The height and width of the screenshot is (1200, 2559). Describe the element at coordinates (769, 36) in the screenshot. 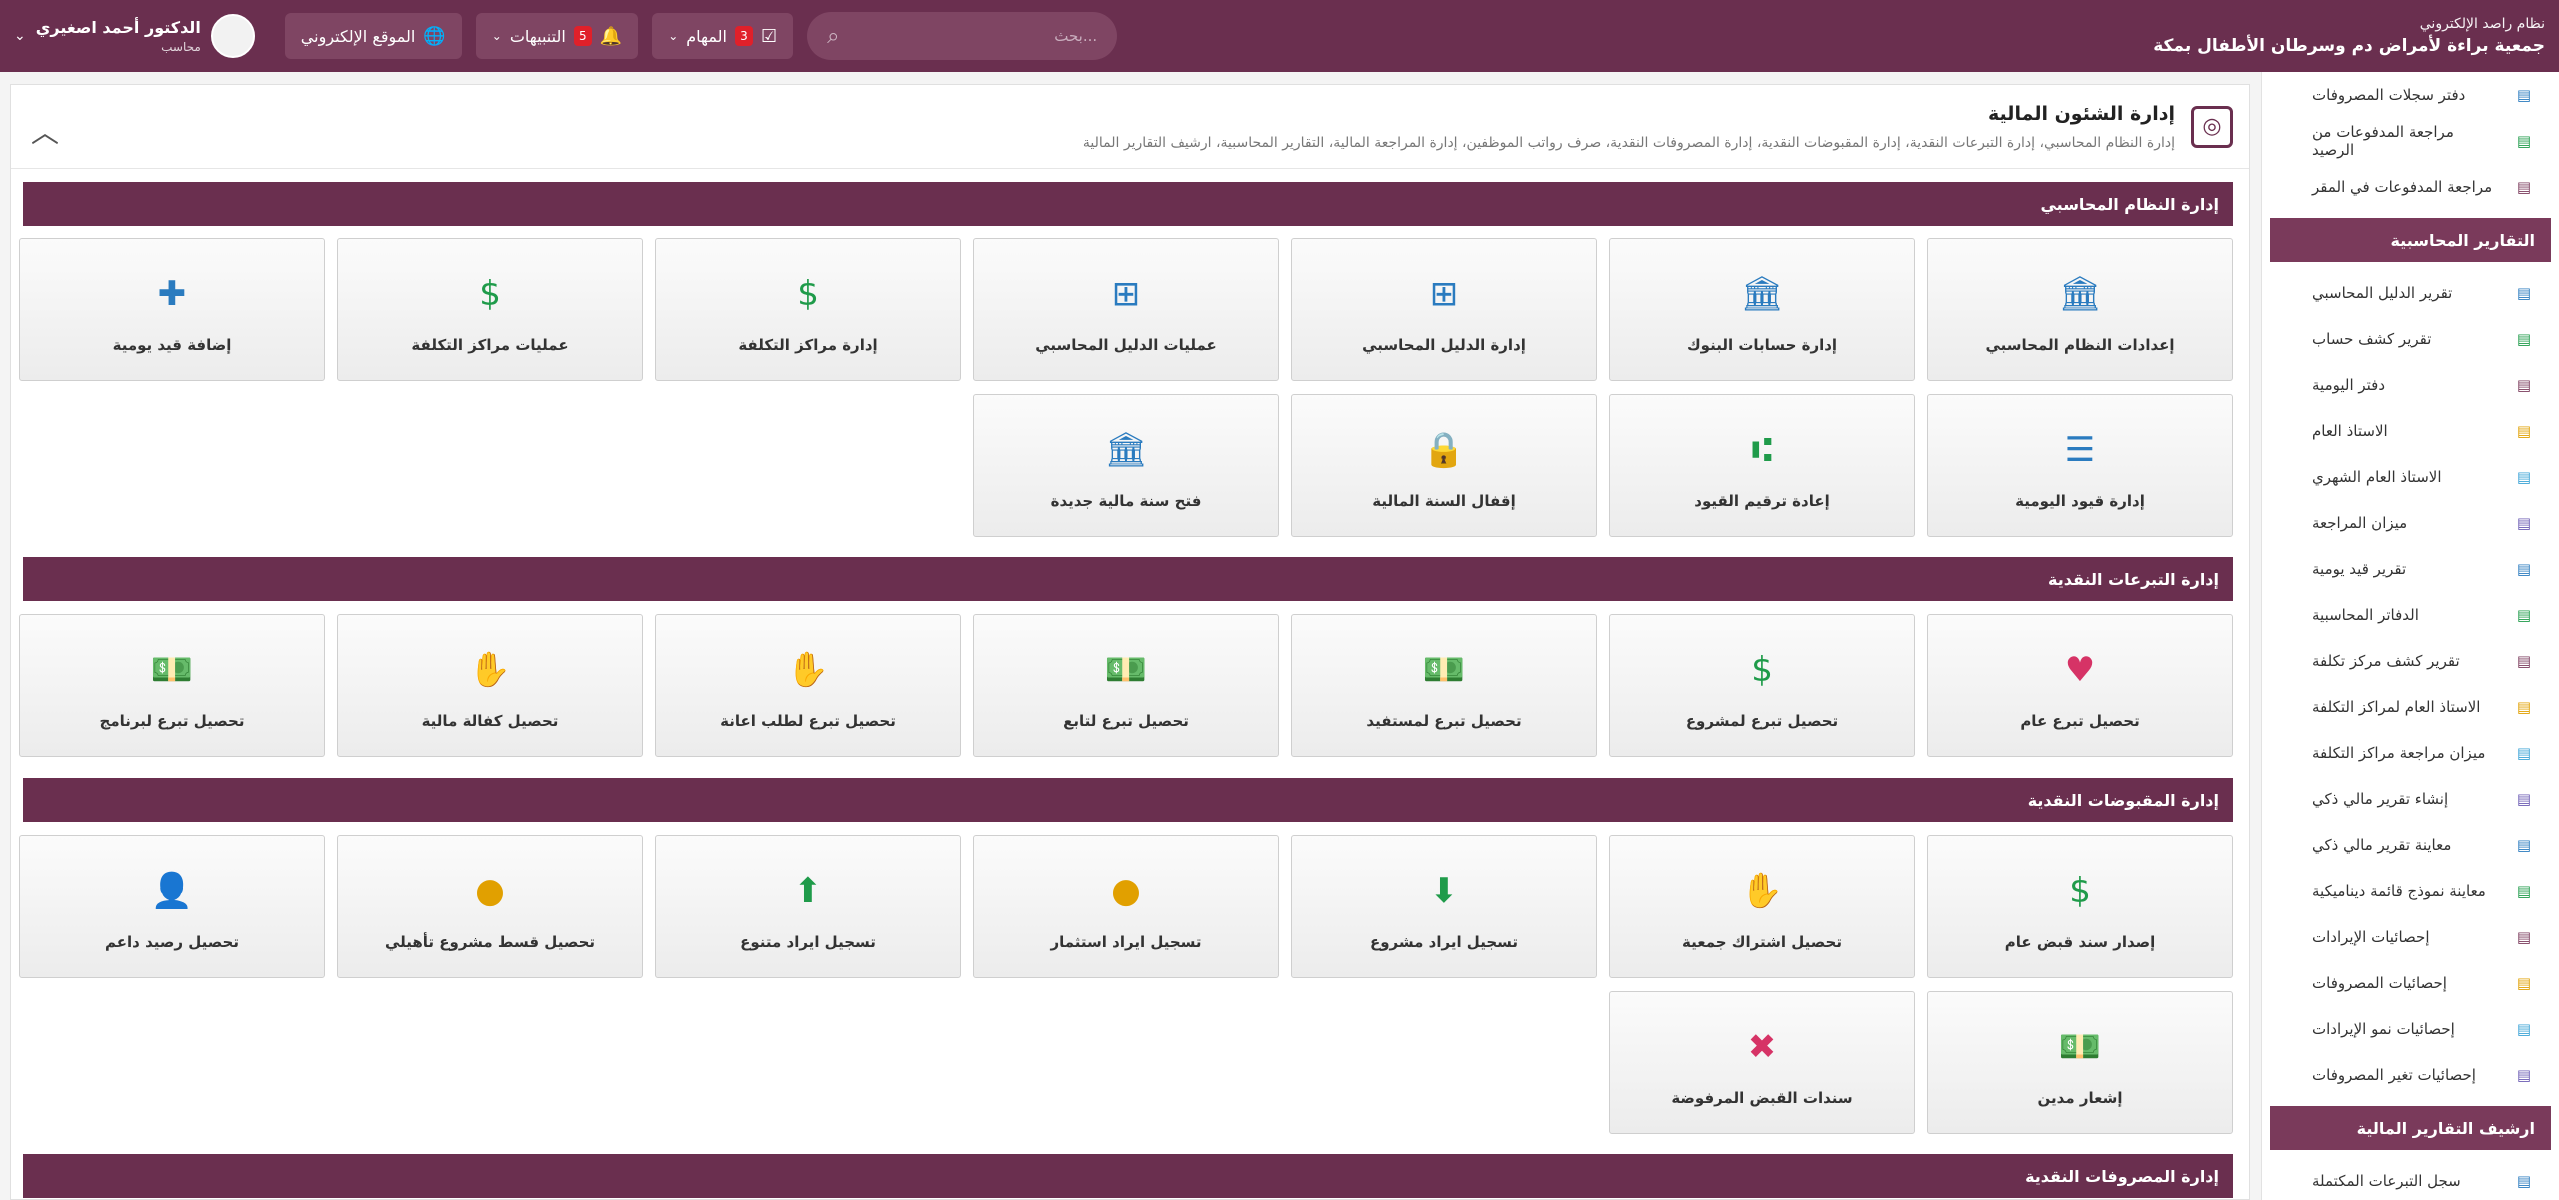

I see `checklist-icon: ☑` at that location.